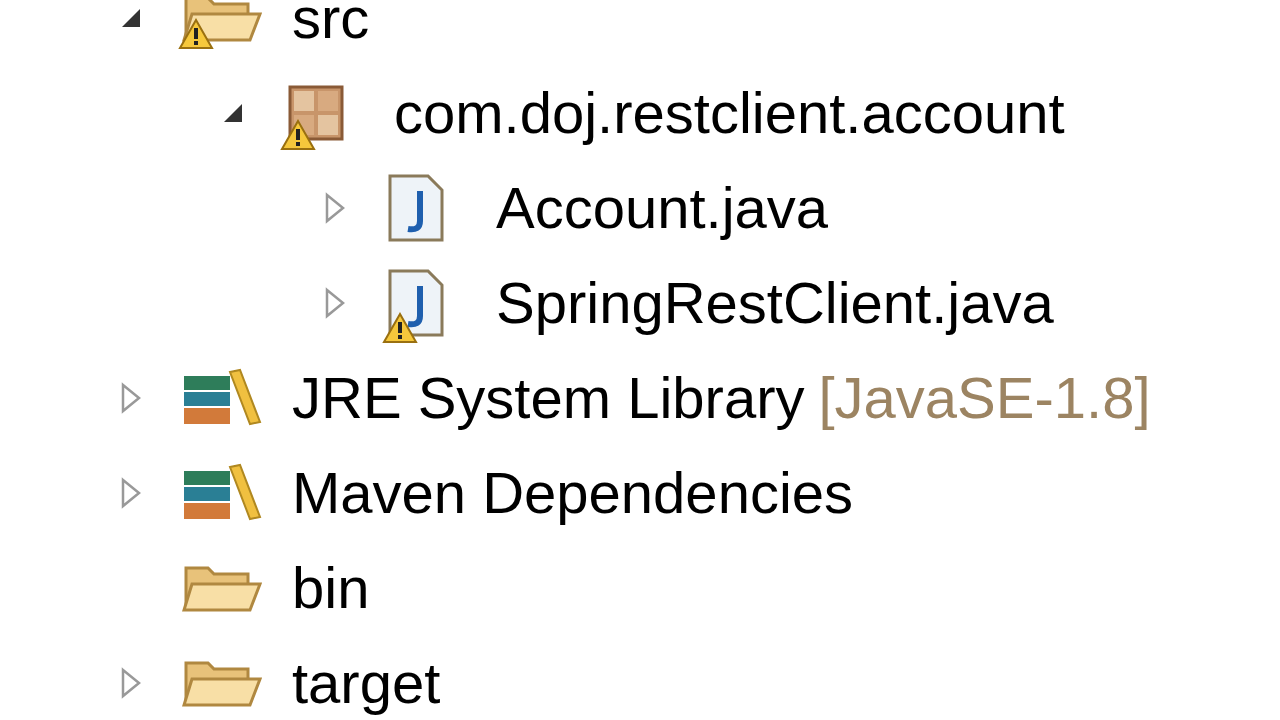 This screenshot has width=1280, height=720. Describe the element at coordinates (331, 587) in the screenshot. I see `tree-item-label: bin` at that location.